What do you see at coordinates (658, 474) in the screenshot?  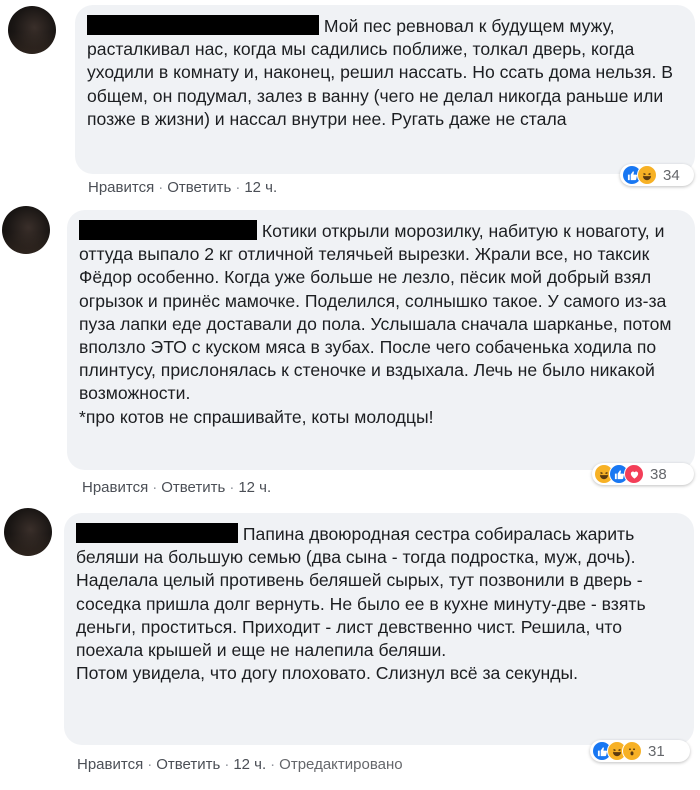 I see `reaction-count: 38` at bounding box center [658, 474].